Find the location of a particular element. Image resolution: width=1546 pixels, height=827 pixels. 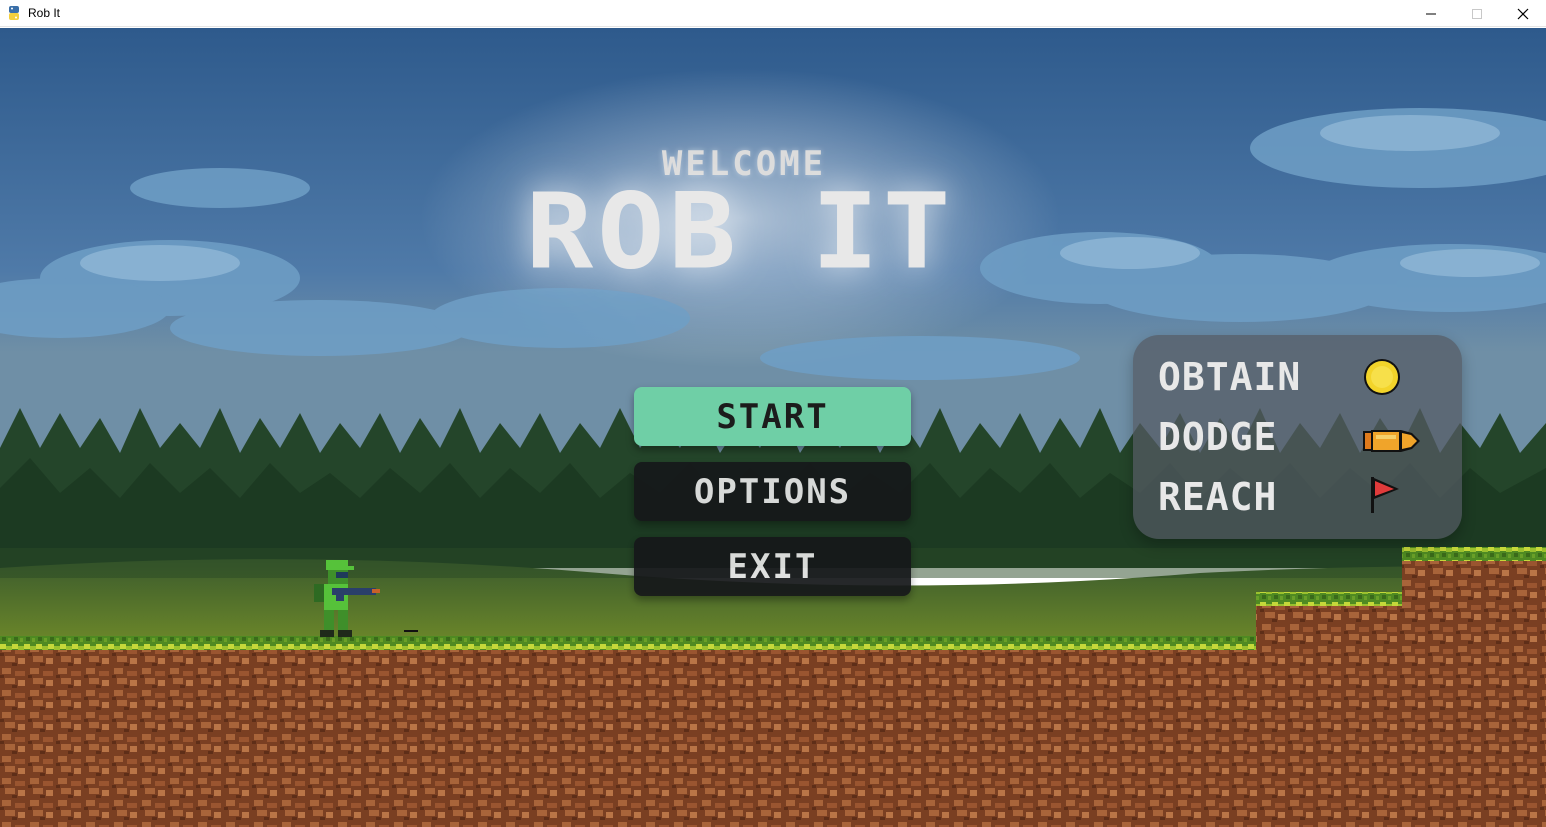

window-titlebar: Rob It is located at coordinates (773, 13).